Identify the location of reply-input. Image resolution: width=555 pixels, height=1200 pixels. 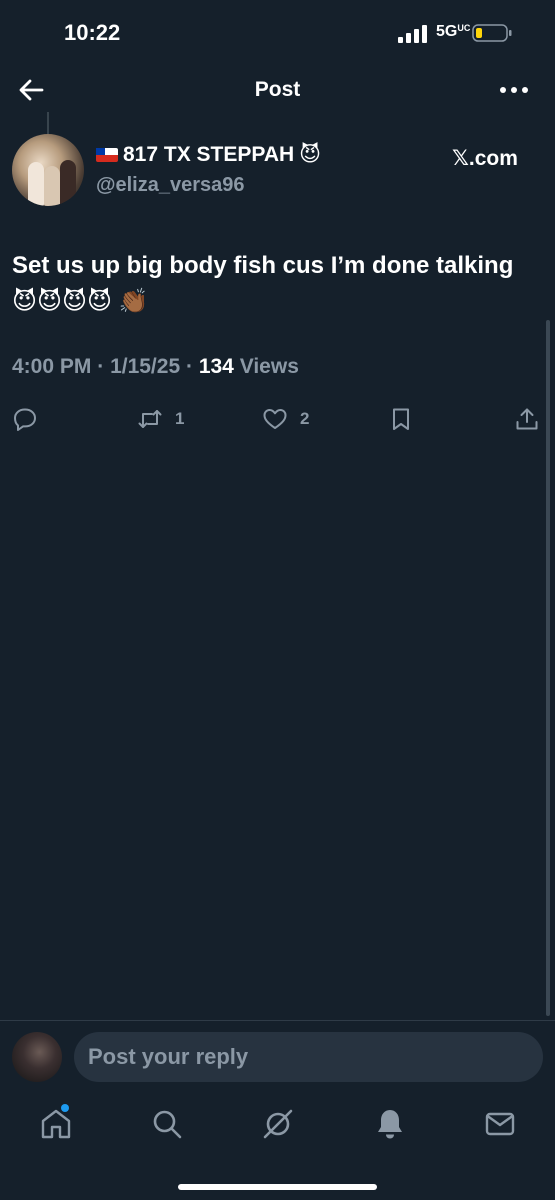
(308, 1057).